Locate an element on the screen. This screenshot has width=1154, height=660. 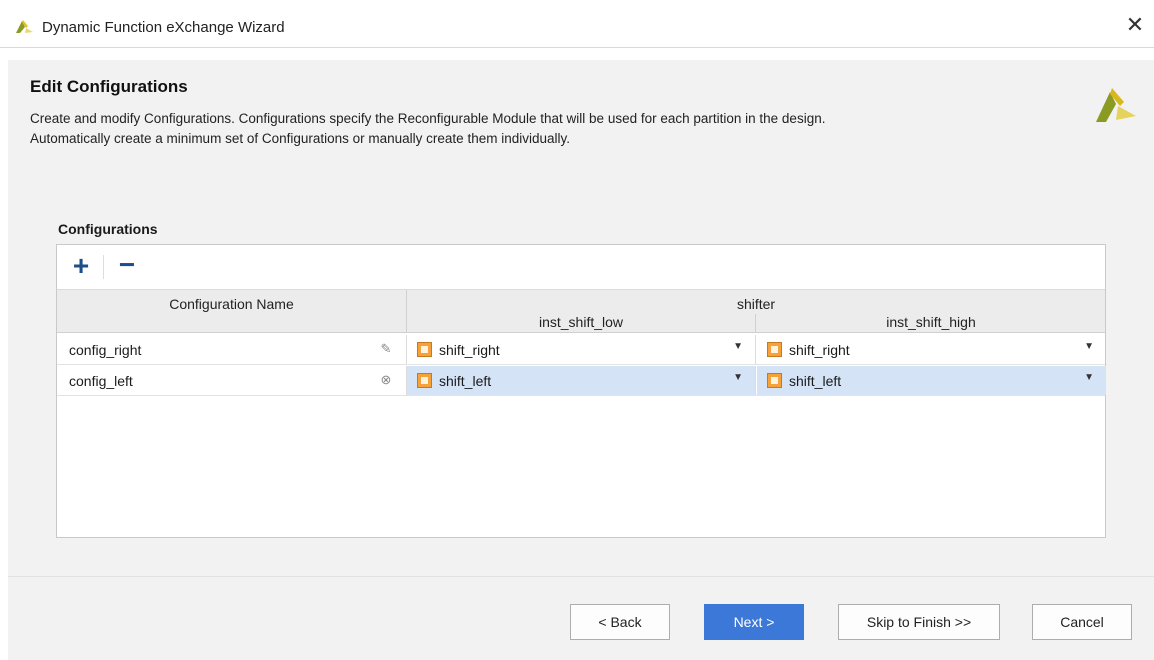
configuration-name: config_right is located at coordinates (105, 350).